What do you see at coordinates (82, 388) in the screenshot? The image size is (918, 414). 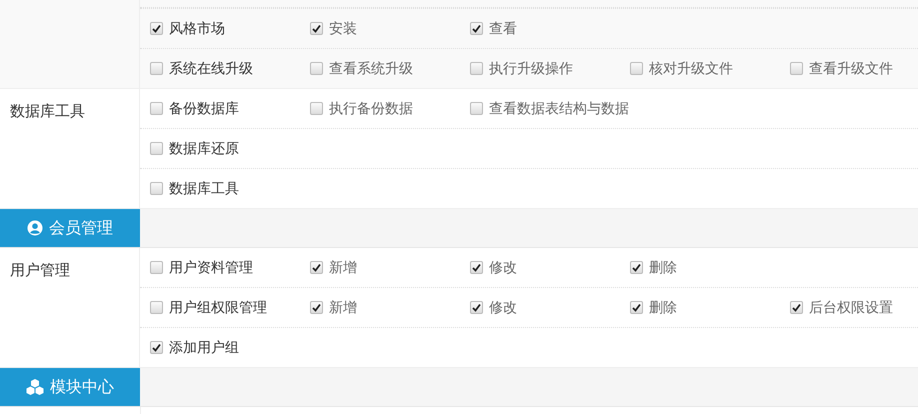 I see `section-title: 模块中心` at bounding box center [82, 388].